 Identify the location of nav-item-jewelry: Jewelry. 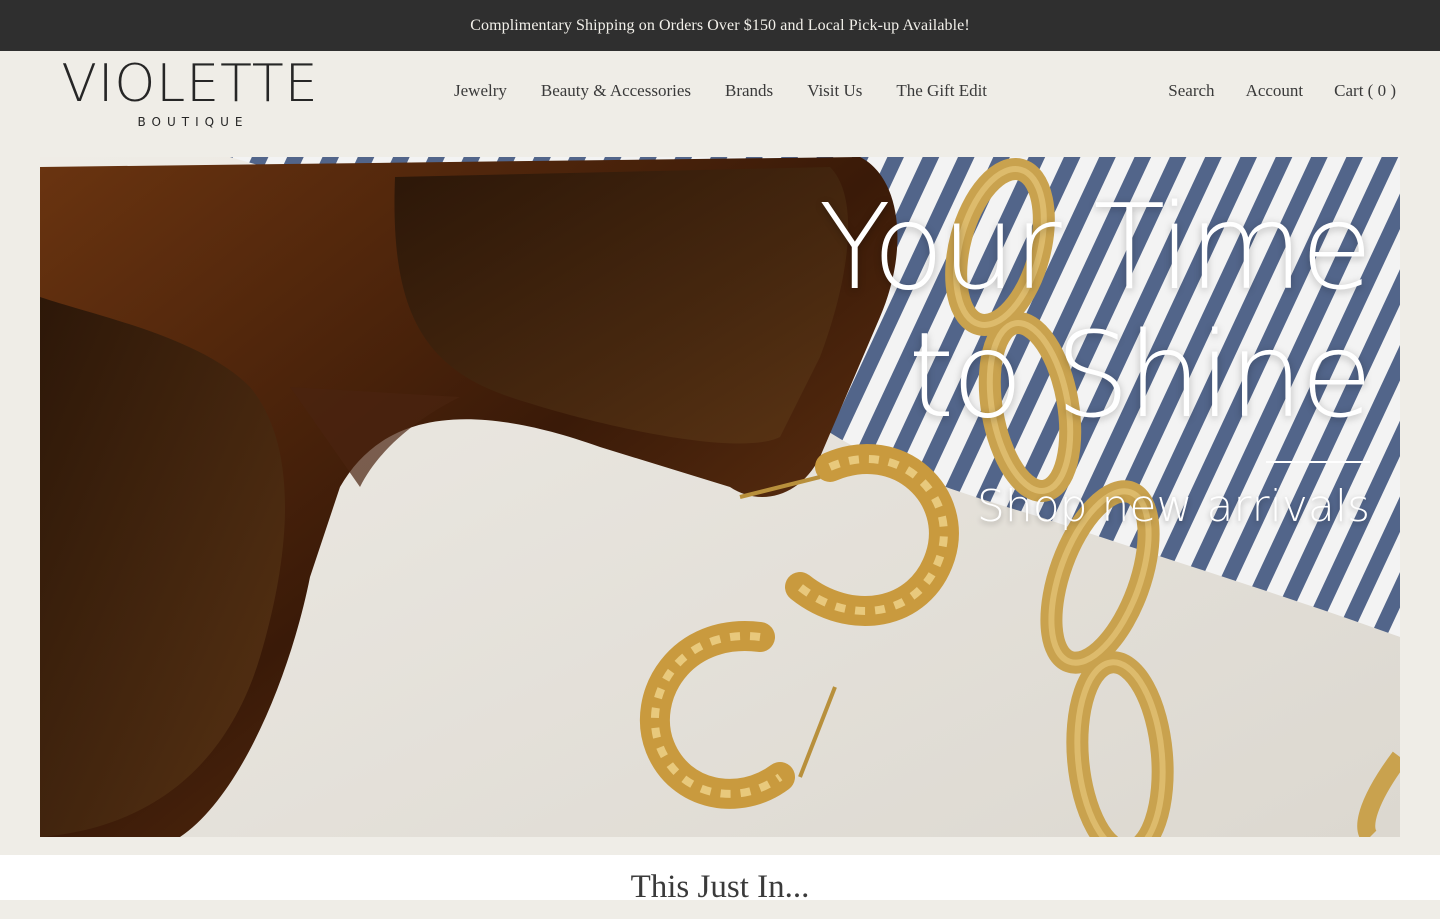
(480, 91).